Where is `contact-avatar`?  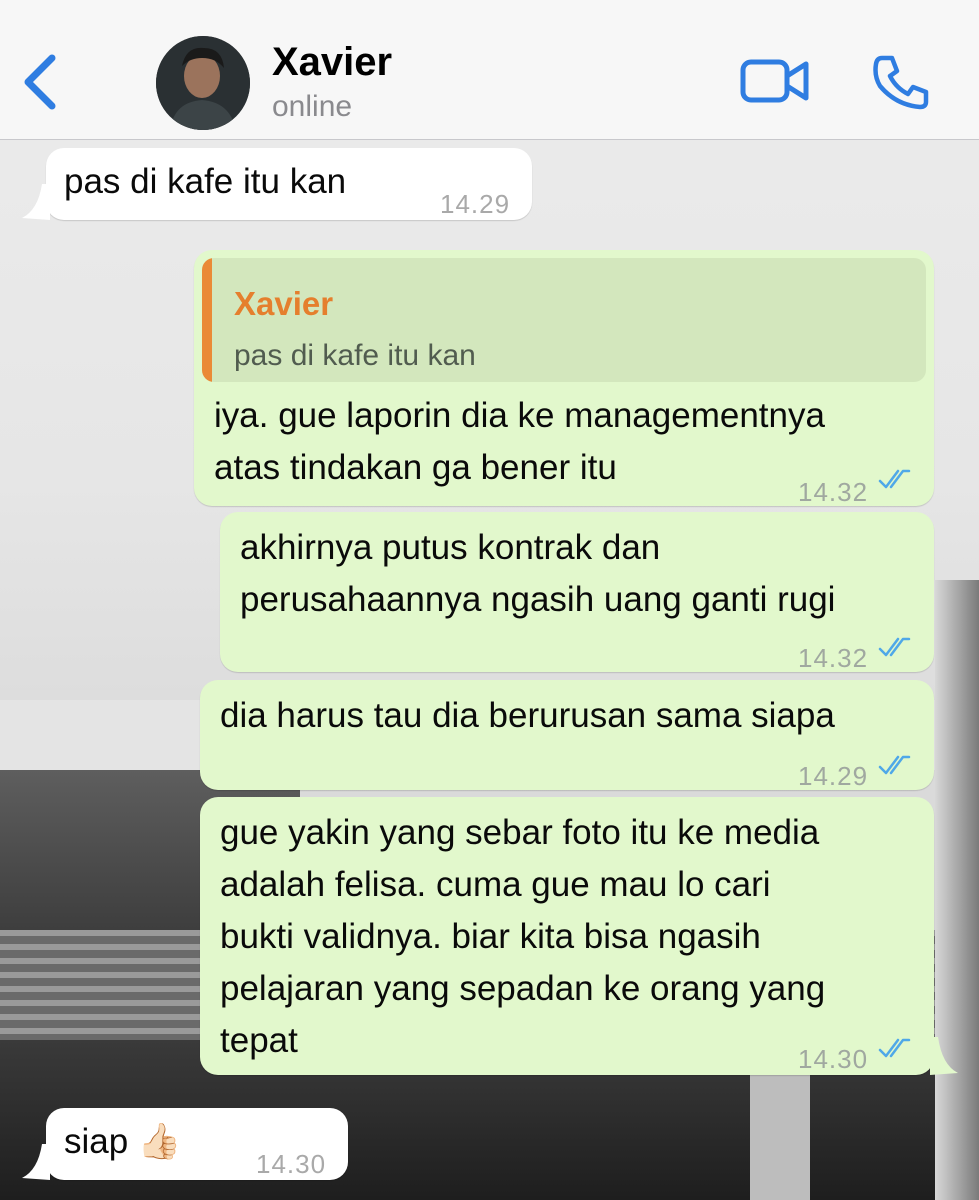
contact-avatar is located at coordinates (203, 83).